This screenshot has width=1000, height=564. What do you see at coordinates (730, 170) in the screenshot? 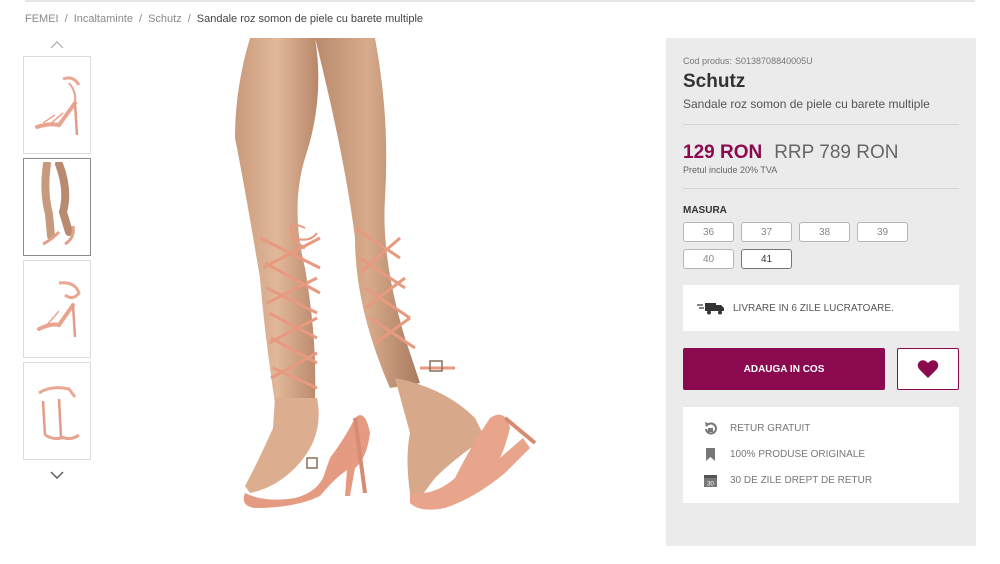
I see `vat-note: Pretul include 20% TVA` at bounding box center [730, 170].